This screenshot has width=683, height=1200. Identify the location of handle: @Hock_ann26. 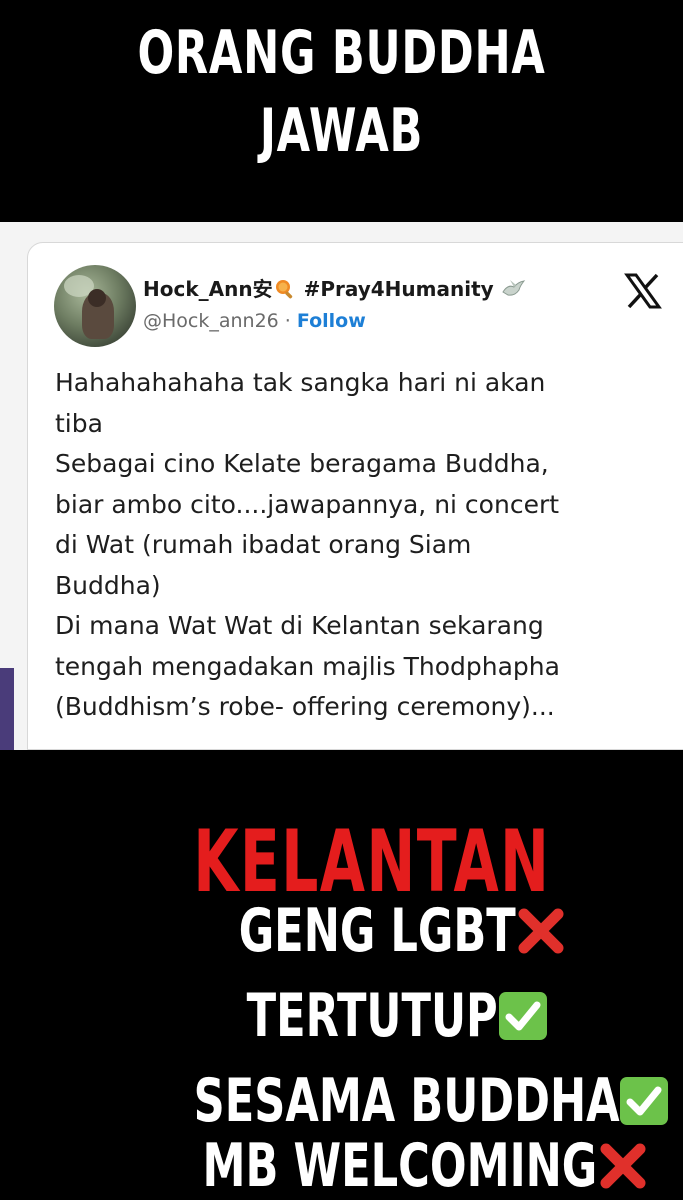
(211, 321).